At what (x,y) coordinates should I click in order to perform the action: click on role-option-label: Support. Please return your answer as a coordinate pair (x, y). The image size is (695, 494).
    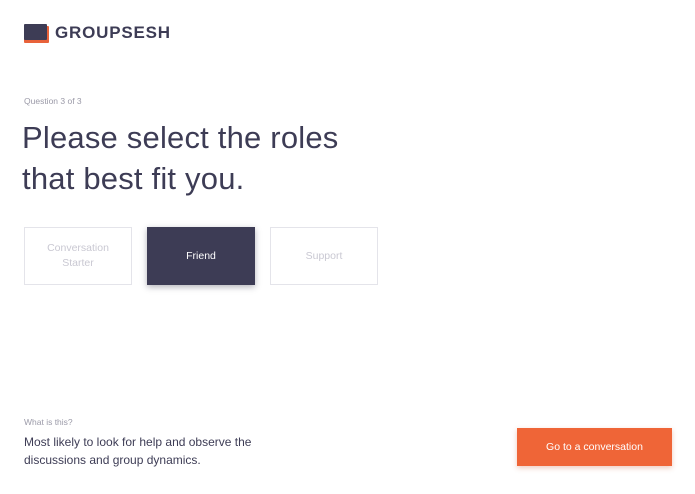
    Looking at the image, I should click on (324, 255).